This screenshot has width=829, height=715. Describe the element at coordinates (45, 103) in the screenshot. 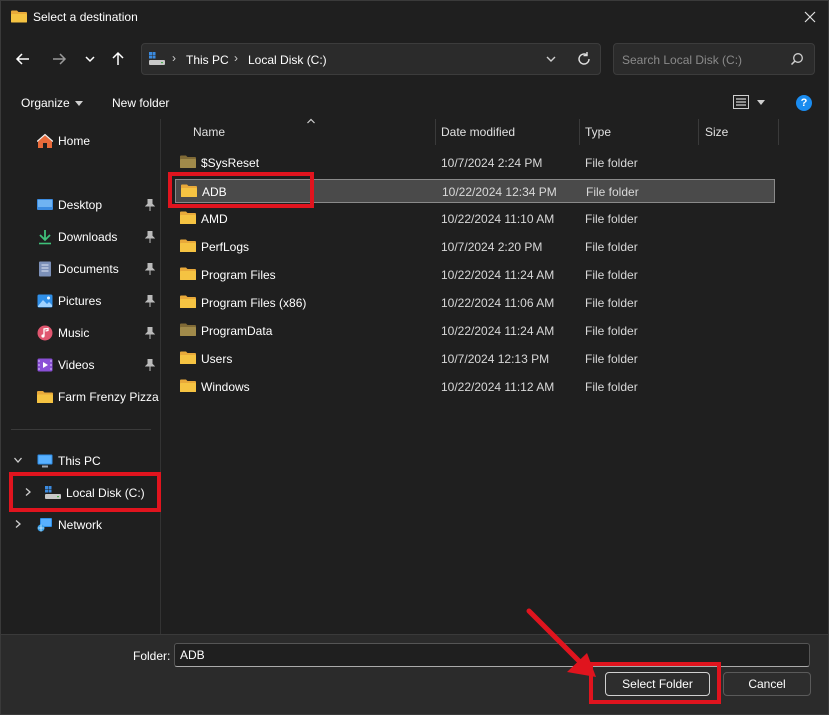

I see `organize-label: Organize` at that location.